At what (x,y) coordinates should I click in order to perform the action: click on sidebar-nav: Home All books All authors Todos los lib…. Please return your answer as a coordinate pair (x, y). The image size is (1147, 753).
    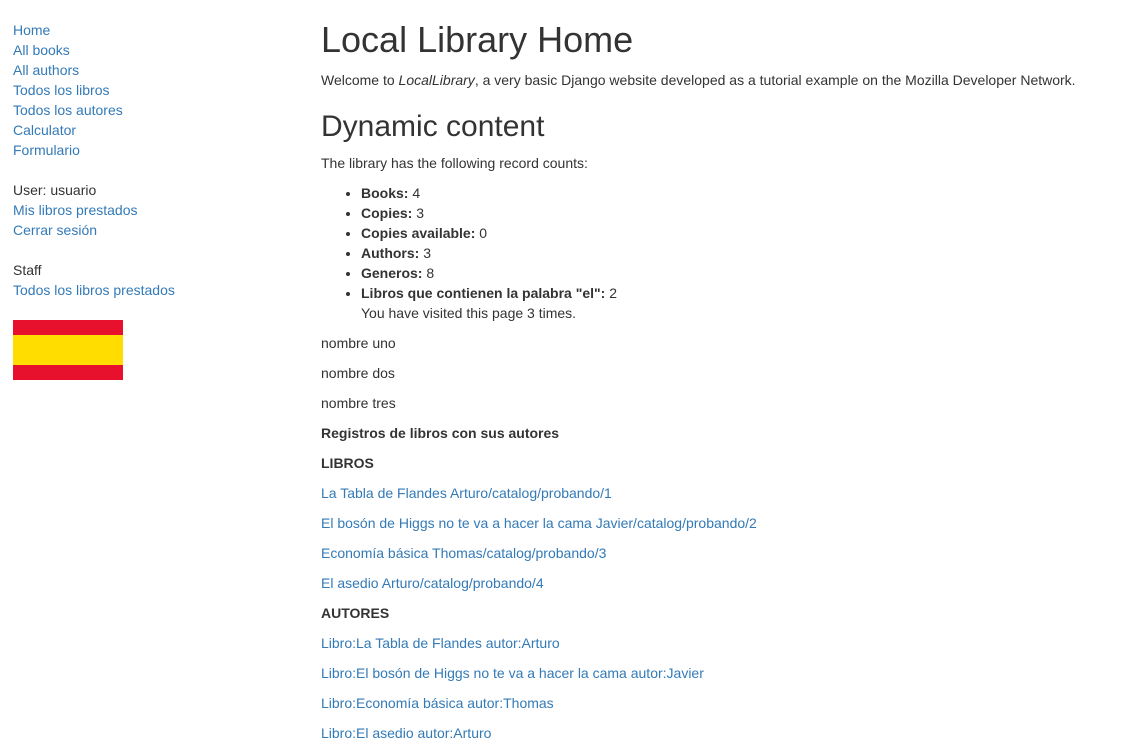
    Looking at the image, I should click on (158, 160).